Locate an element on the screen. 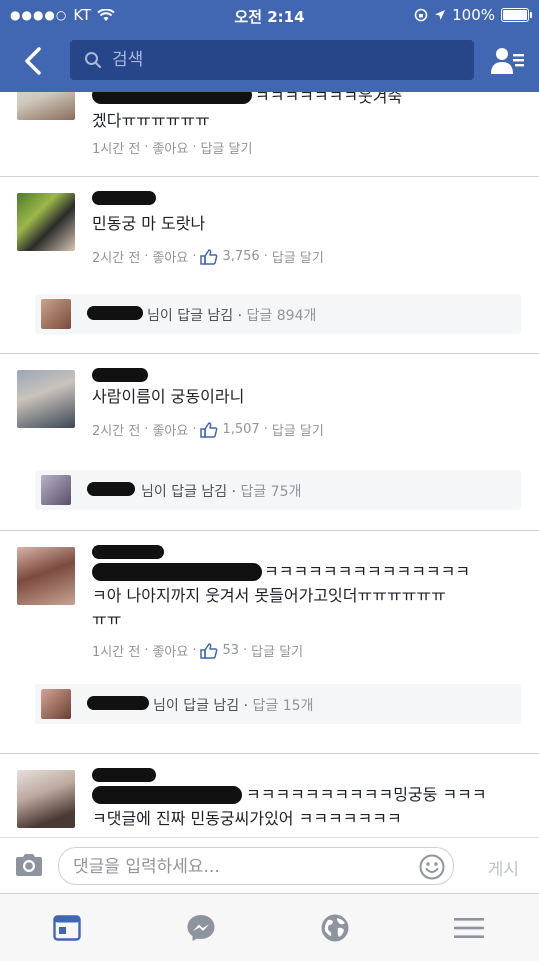 This screenshot has height=961, width=539. friend-requests-icon is located at coordinates (507, 61).